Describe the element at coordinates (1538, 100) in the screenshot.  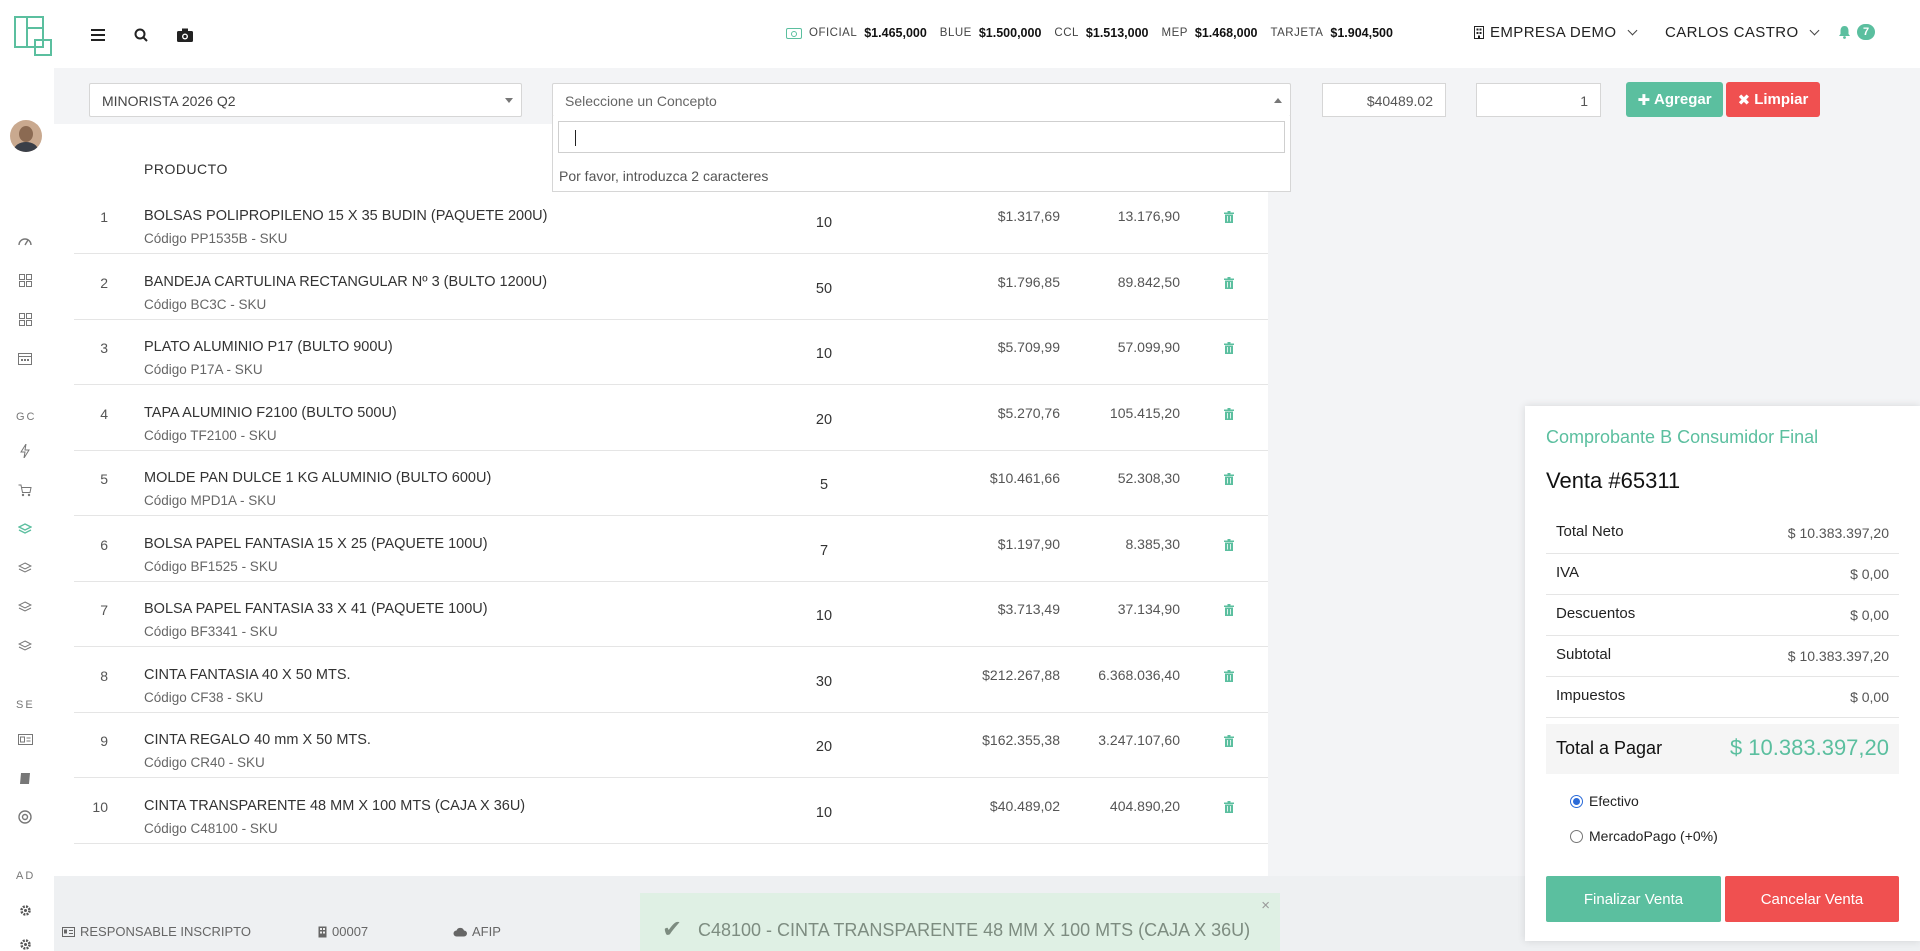
I see `quantity-input: 1` at that location.